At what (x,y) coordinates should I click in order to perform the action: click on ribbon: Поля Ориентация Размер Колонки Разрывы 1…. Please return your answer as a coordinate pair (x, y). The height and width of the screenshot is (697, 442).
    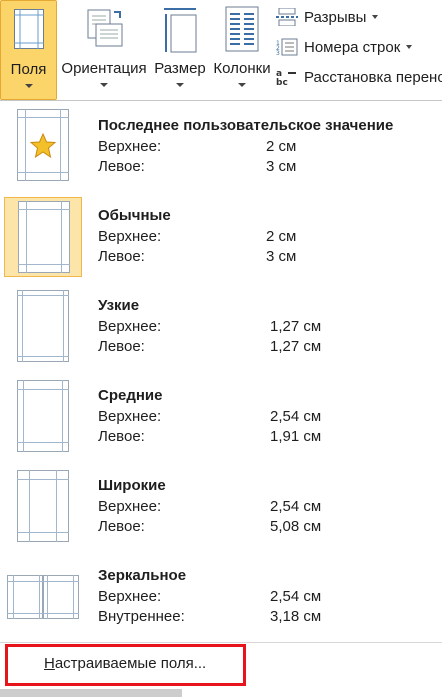
    Looking at the image, I should click on (221, 50).